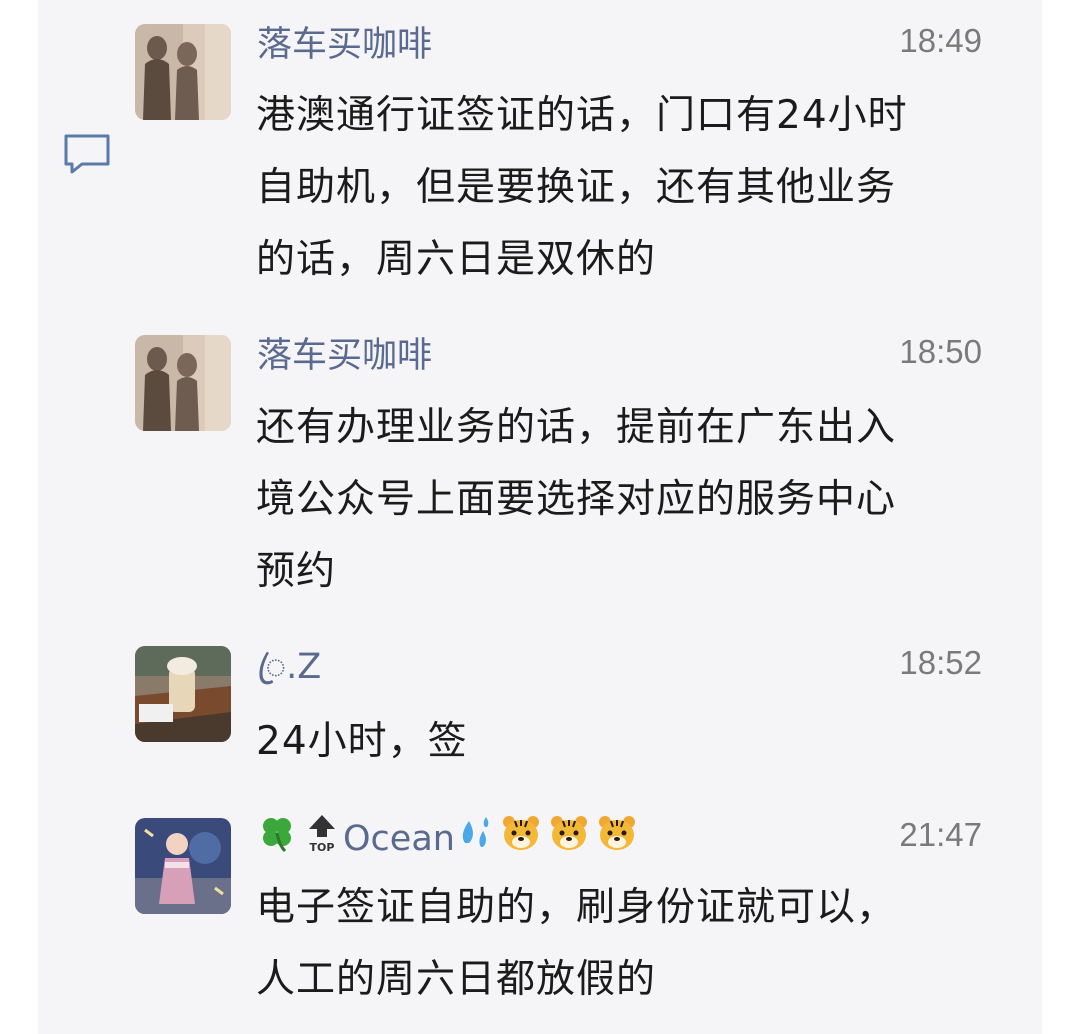 The image size is (1080, 1034). I want to click on message-line: 人工的周六日都放假的, so click(456, 979).